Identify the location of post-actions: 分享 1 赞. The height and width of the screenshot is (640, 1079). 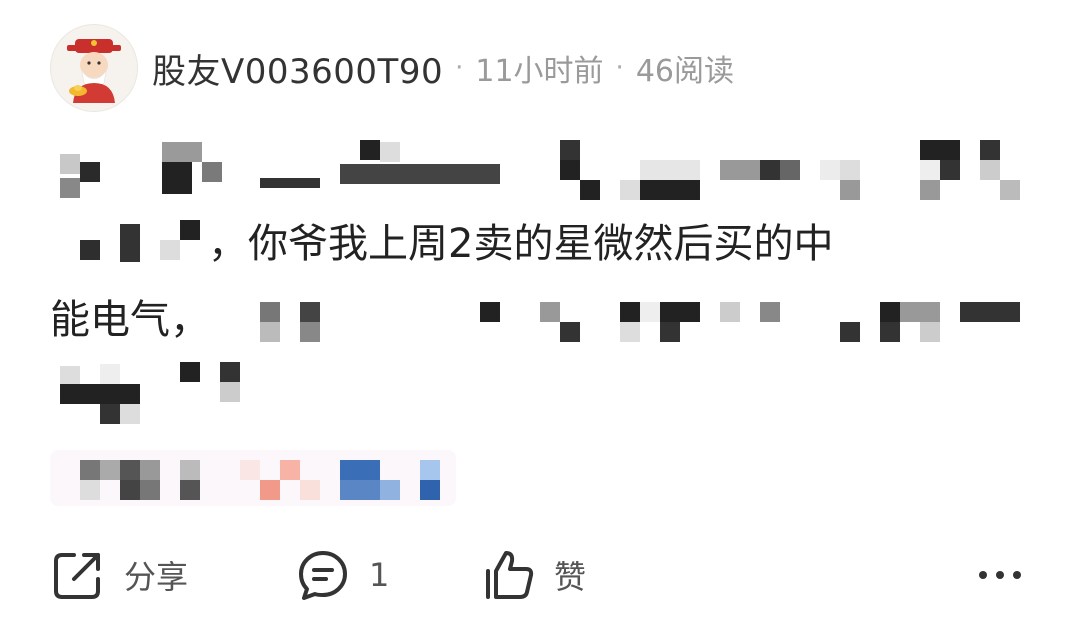
(540, 575).